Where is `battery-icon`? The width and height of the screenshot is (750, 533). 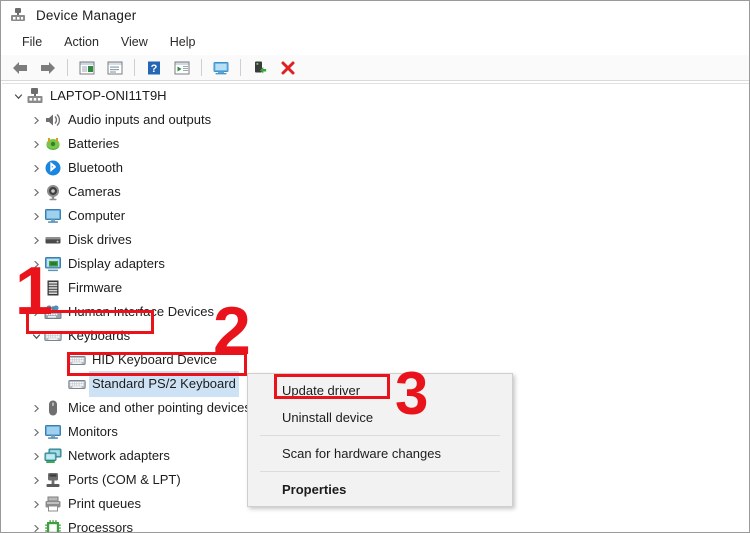 battery-icon is located at coordinates (53, 144).